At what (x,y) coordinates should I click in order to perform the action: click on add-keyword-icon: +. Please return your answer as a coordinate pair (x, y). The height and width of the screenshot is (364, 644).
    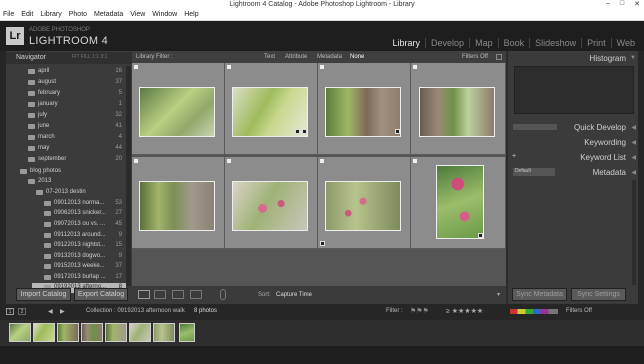
    Looking at the image, I should click on (514, 156).